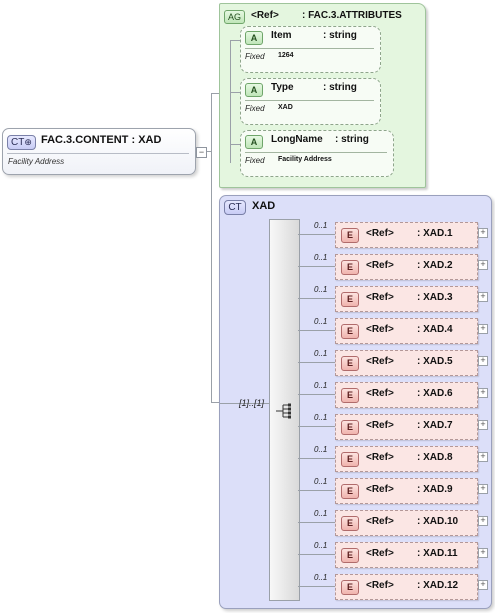  I want to click on attribute-type-attr: A Type : string Fixed XAD, so click(310, 101).